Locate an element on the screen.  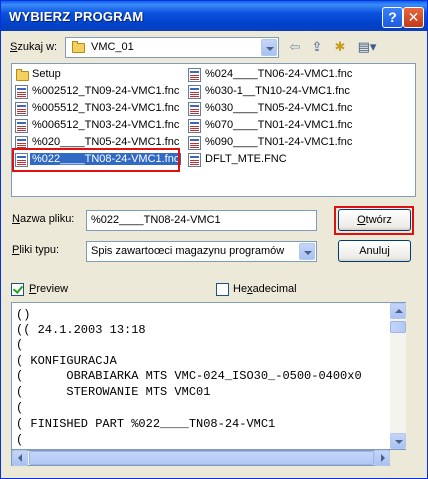
scroll-left-button is located at coordinates (20, 458).